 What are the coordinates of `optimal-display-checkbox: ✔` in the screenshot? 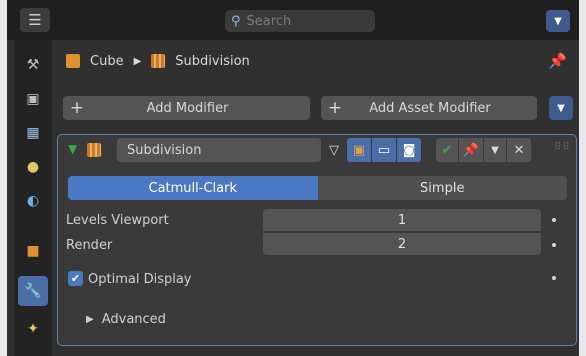 It's located at (75, 278).